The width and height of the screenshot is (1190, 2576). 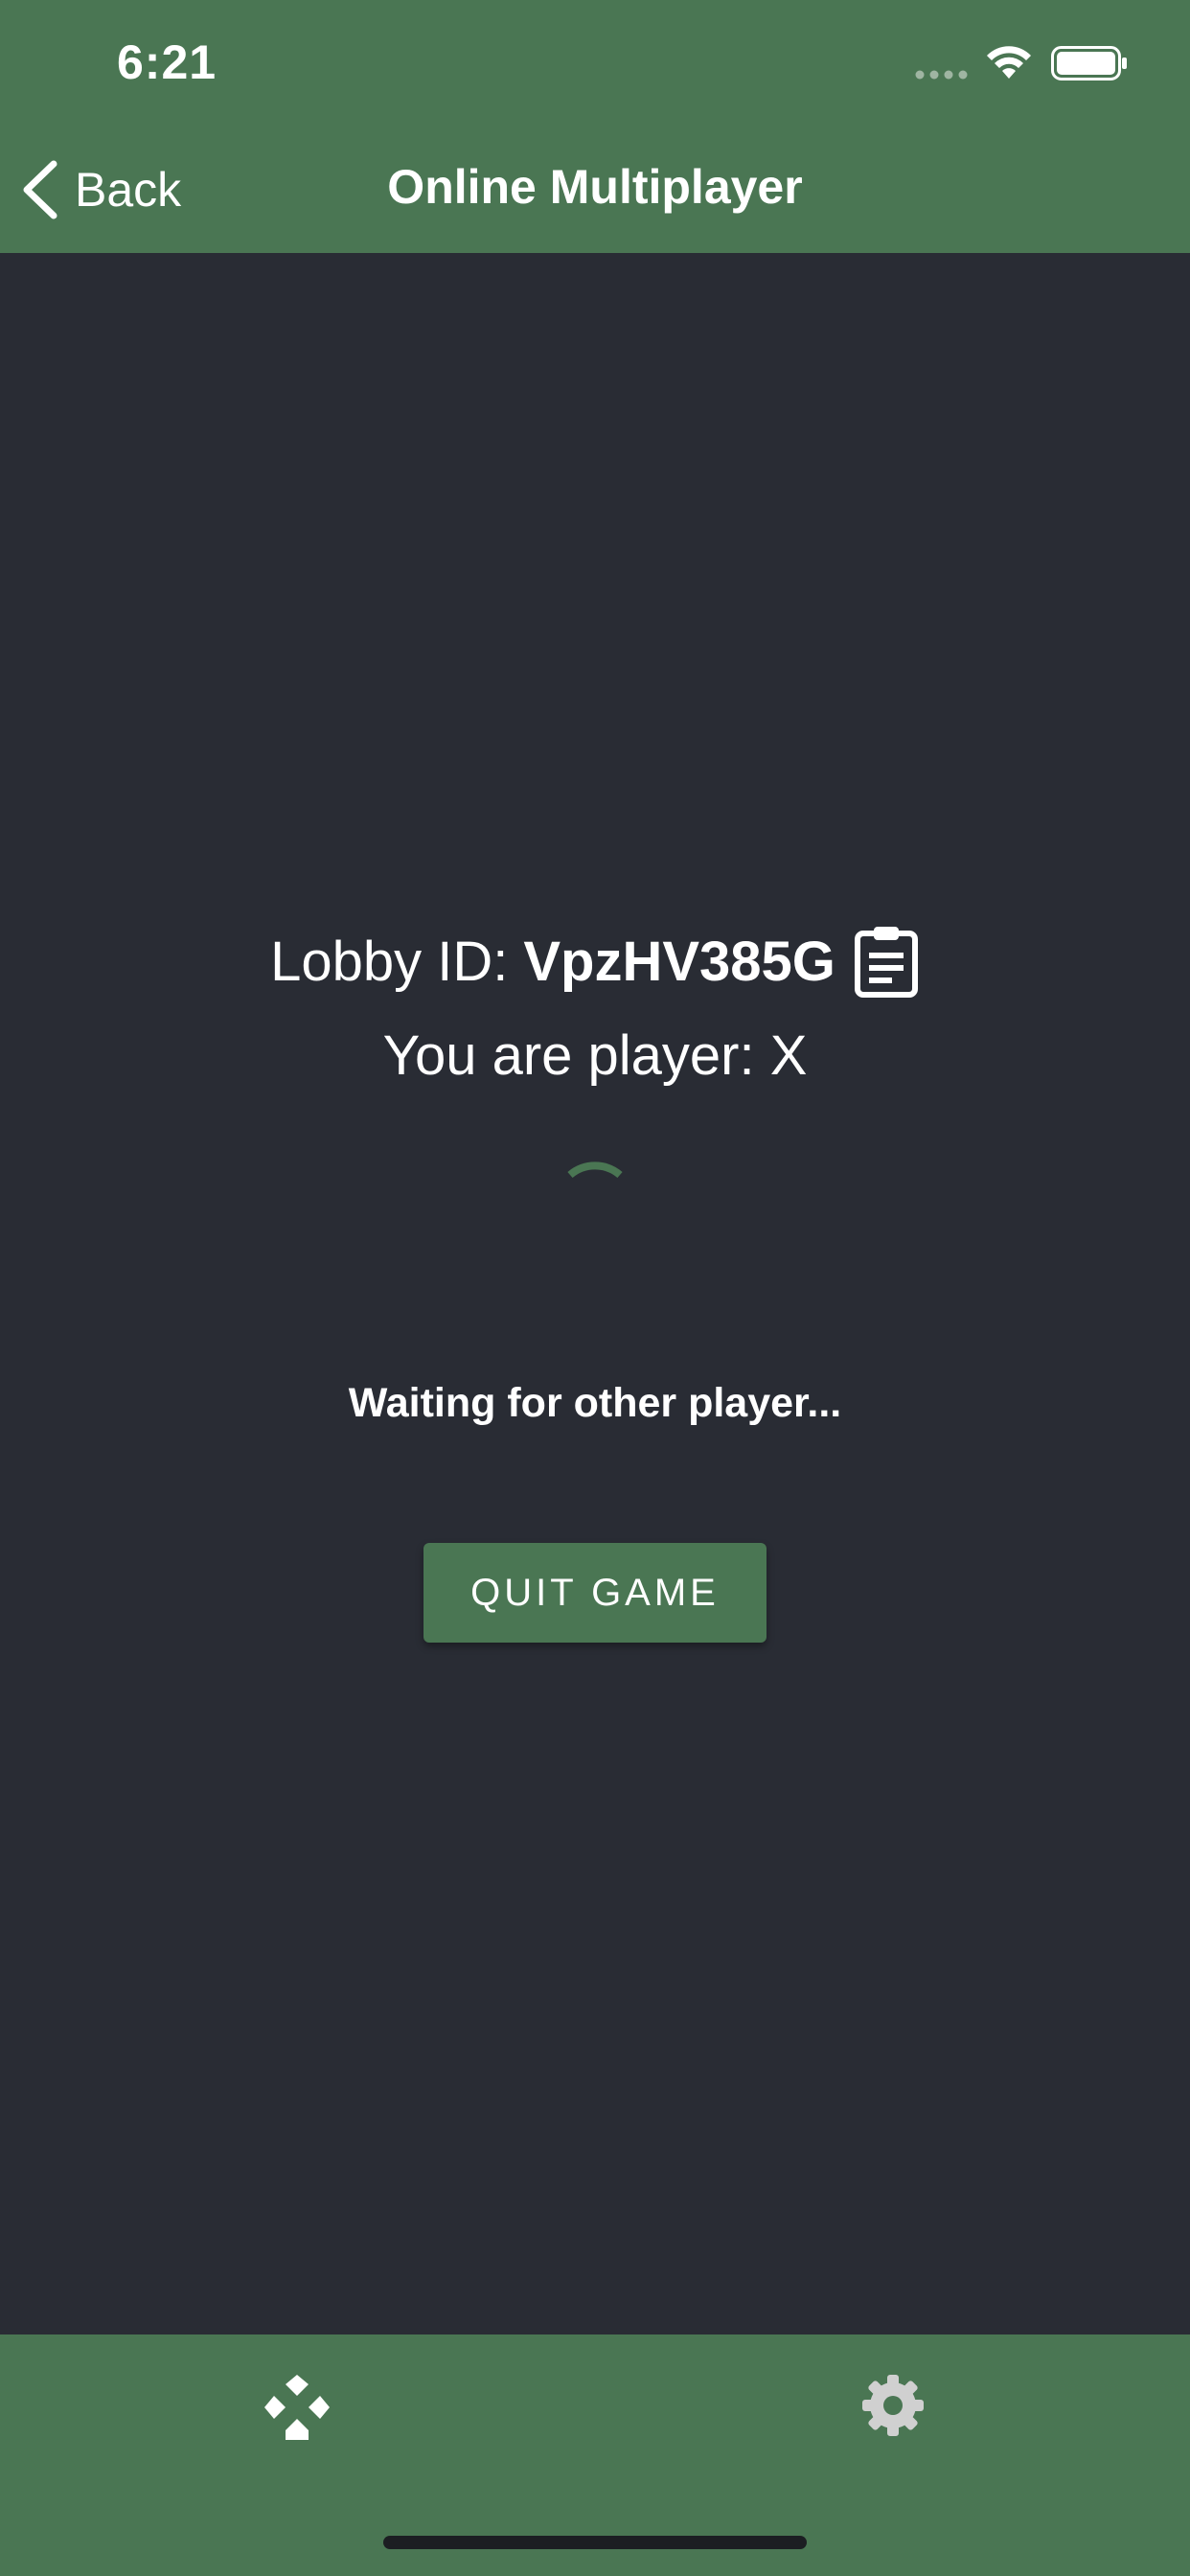 I want to click on lobby-id-label: Lobby ID:, so click(x=389, y=961).